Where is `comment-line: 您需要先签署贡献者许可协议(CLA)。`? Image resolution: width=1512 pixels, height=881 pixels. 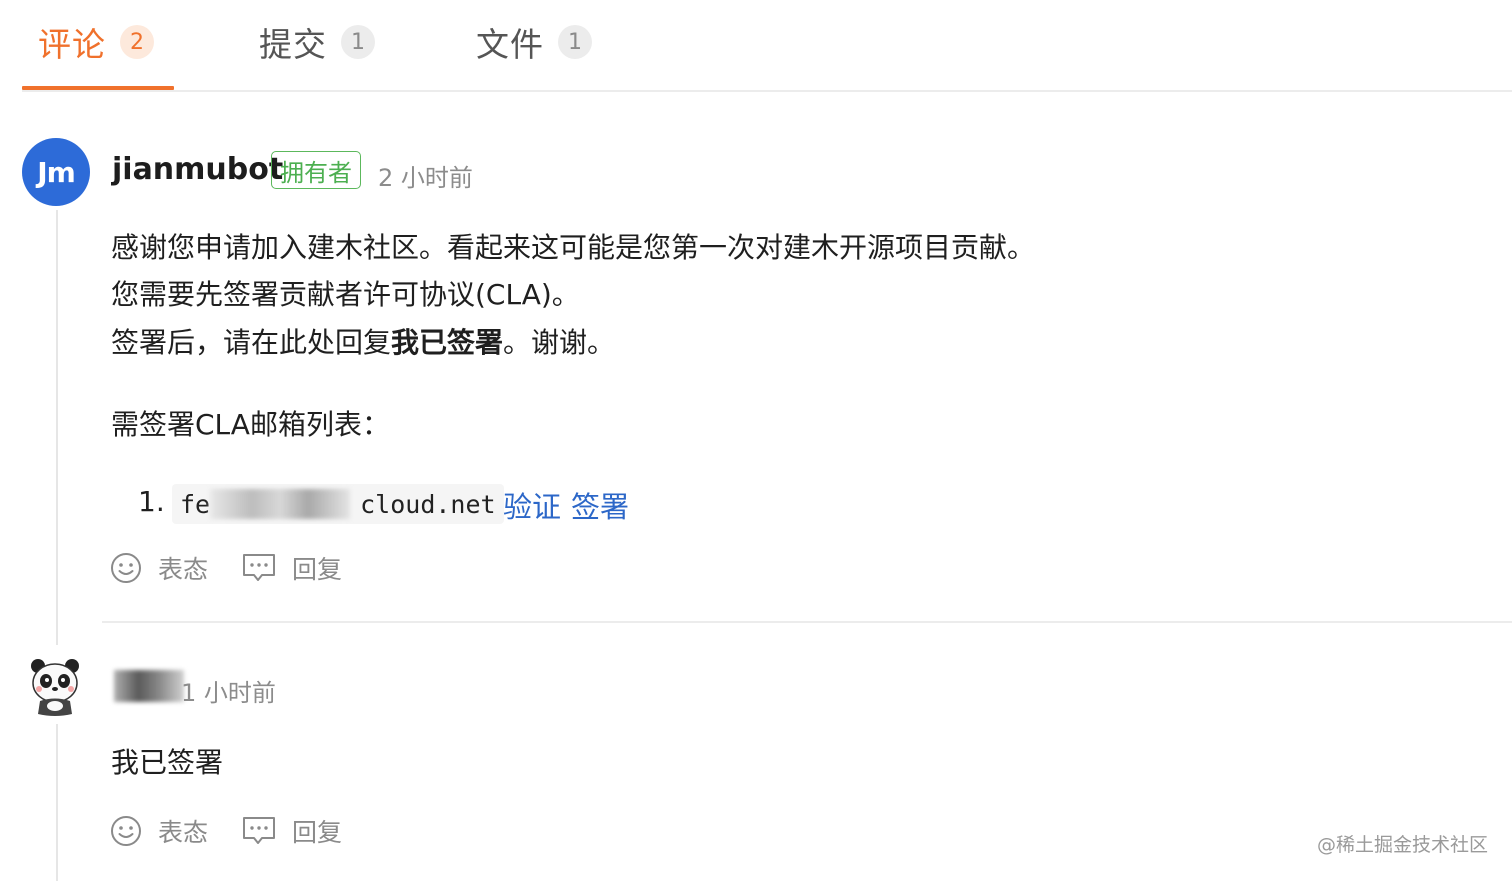
comment-line: 您需要先签署贡献者许可协议(CLA)。 is located at coordinates (345, 294).